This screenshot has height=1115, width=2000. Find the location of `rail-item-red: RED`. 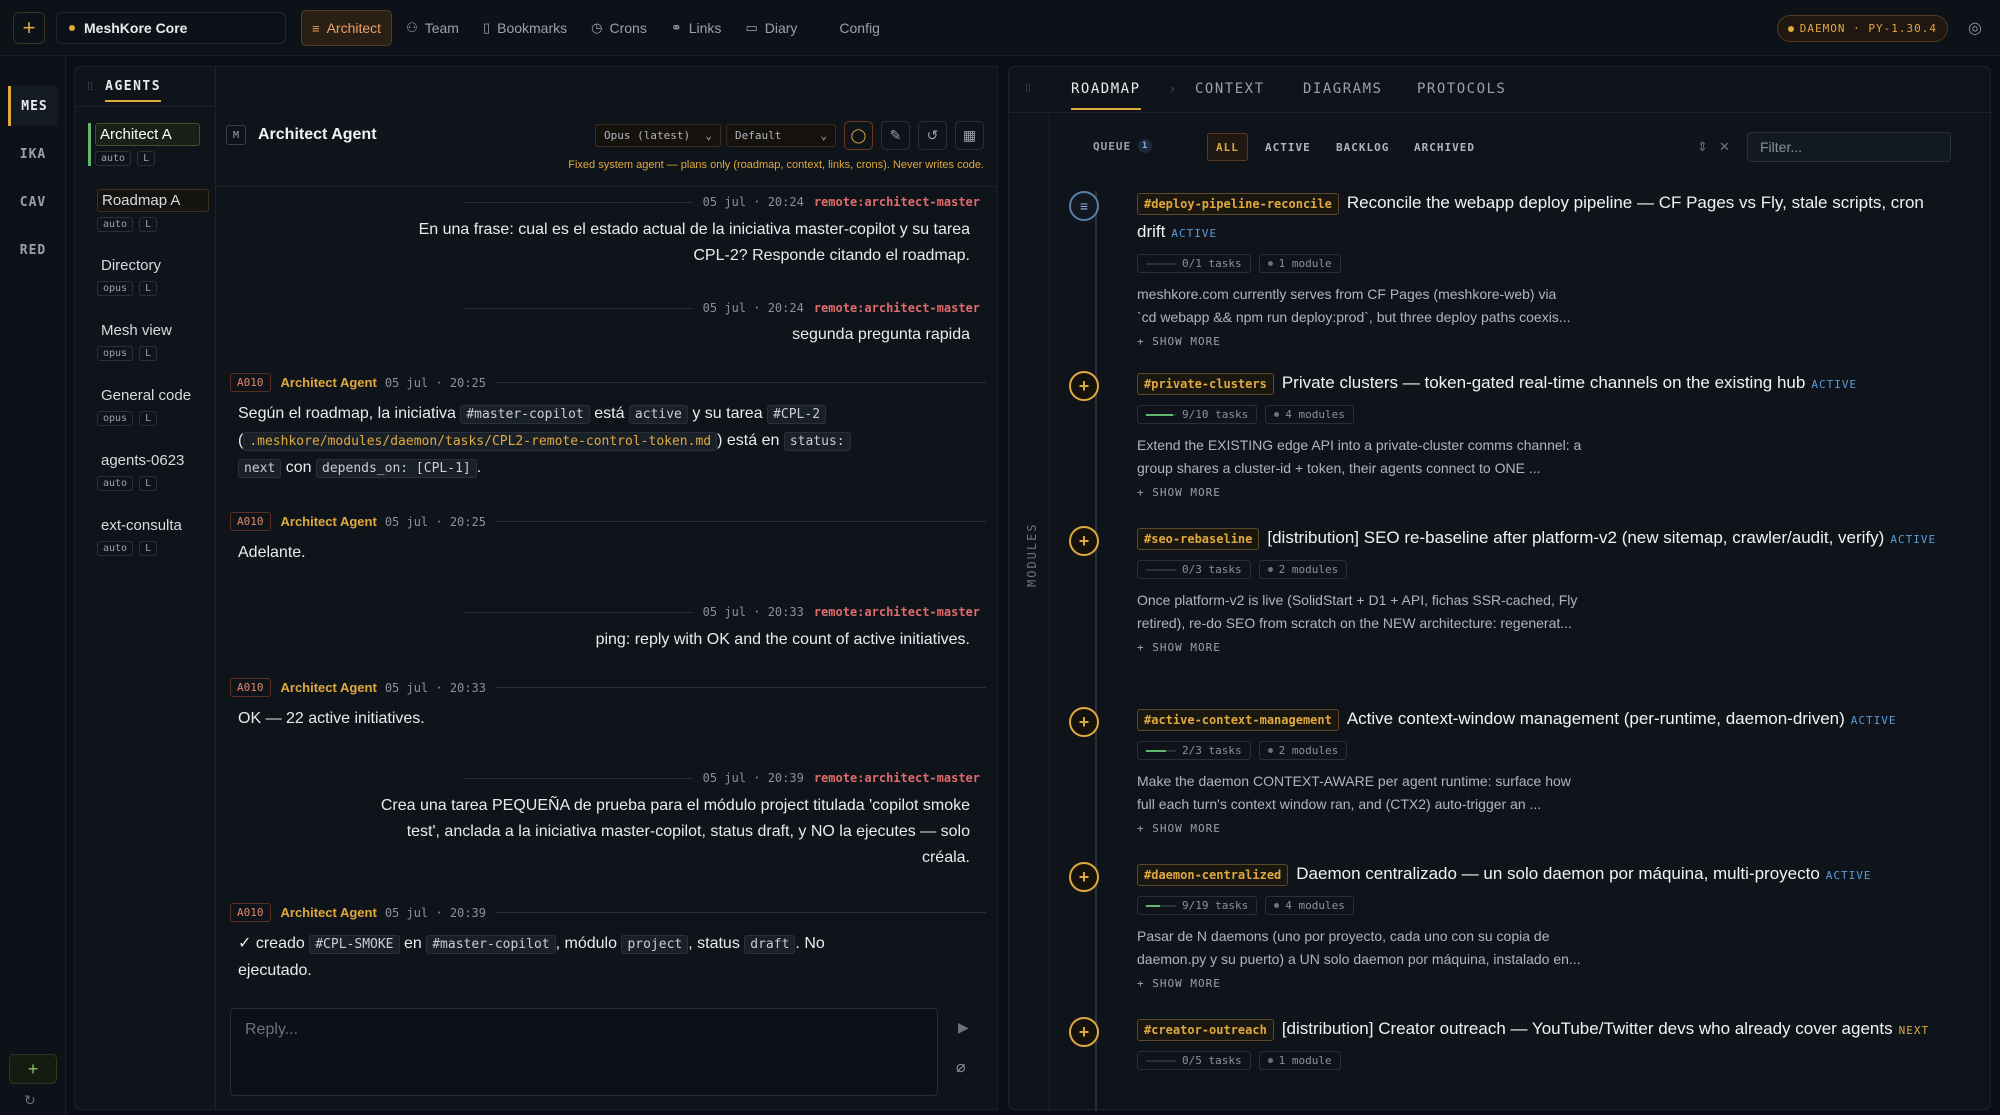

rail-item-red: RED is located at coordinates (33, 250).